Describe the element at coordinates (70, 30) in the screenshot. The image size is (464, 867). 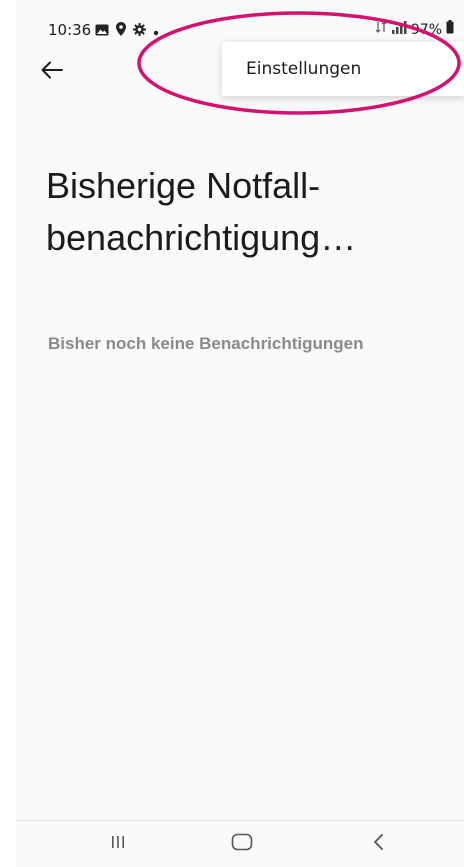
I see `status-time: 10:36` at that location.